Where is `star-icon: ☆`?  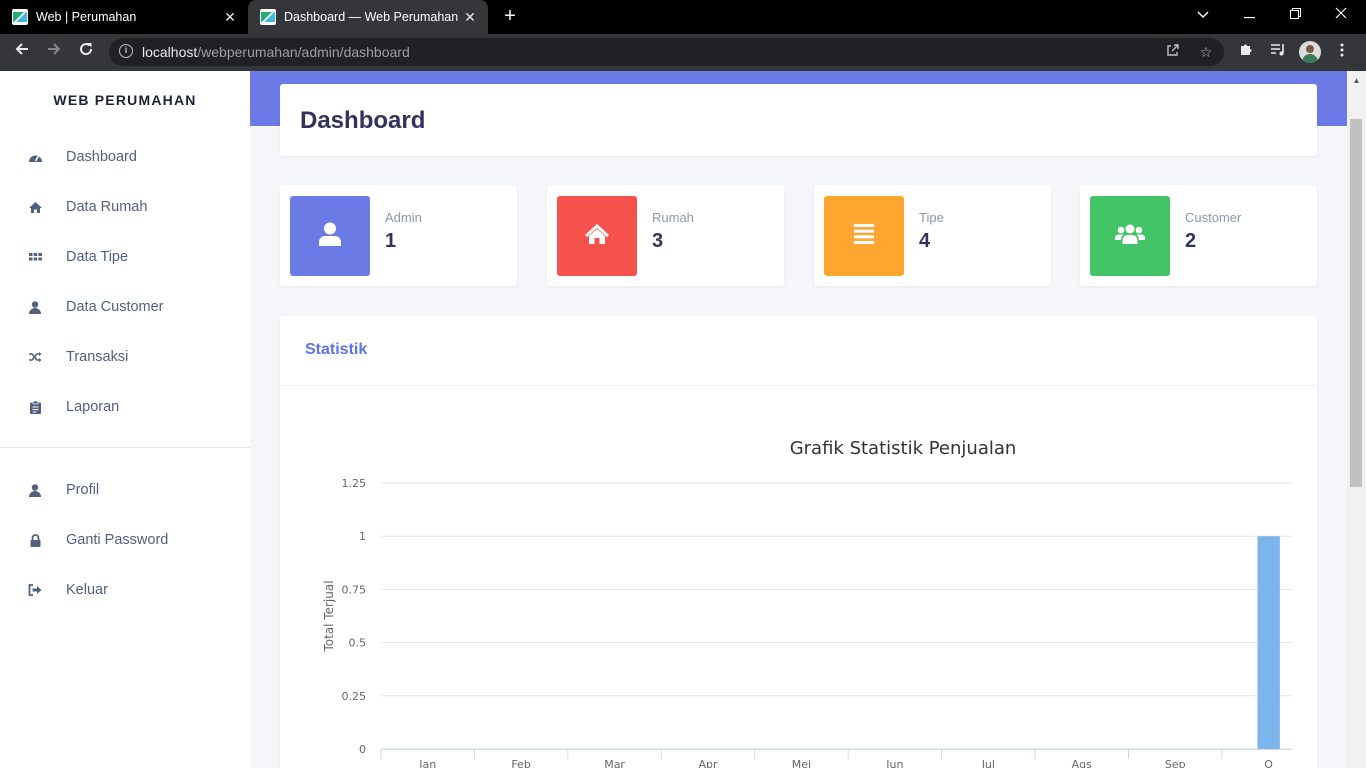
star-icon: ☆ is located at coordinates (1206, 52).